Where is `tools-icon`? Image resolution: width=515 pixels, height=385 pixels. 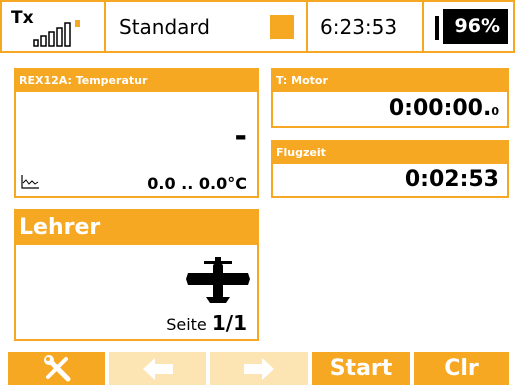 tools-icon is located at coordinates (56, 367).